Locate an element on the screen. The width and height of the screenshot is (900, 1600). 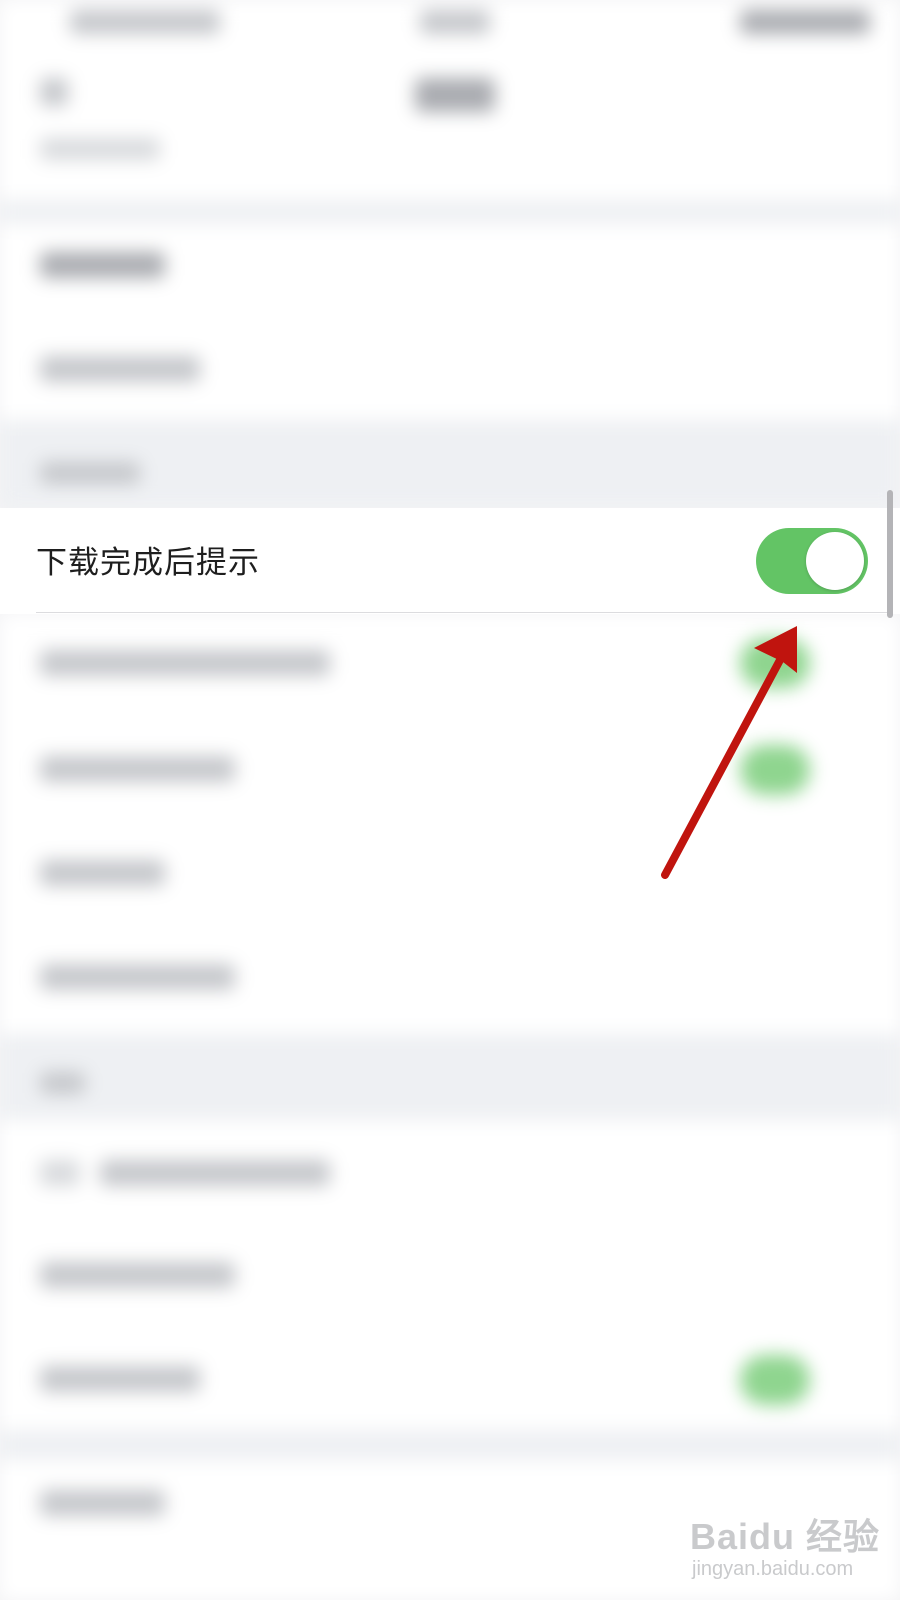
watermark: Baidu 经验 jingyan.baidu.com is located at coordinates (790, 1549).